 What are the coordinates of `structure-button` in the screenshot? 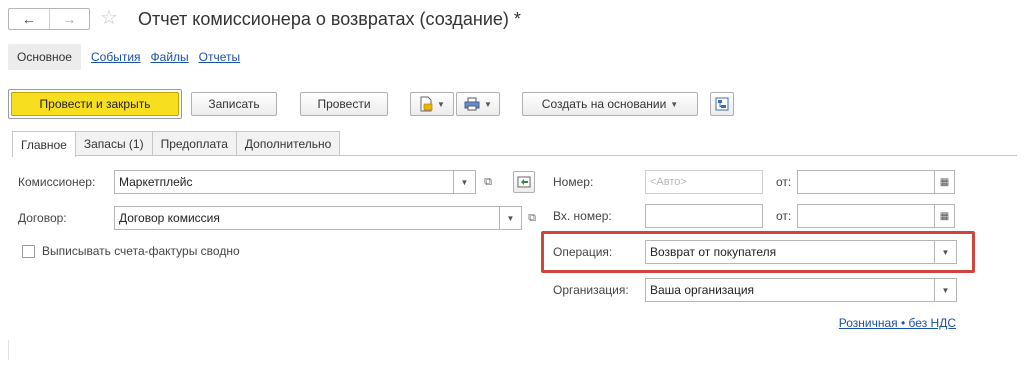 It's located at (722, 104).